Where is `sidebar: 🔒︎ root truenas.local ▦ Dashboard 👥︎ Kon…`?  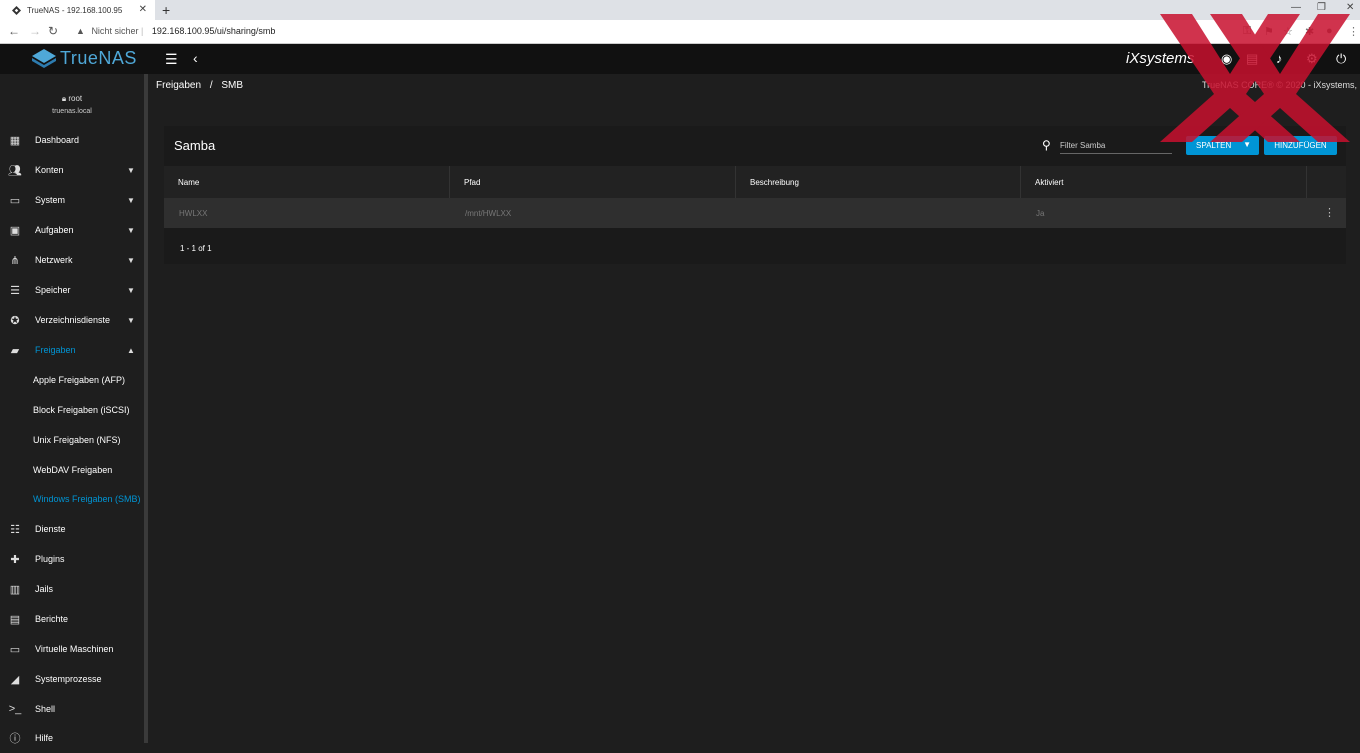 sidebar: 🔒︎ root truenas.local ▦ Dashboard 👥︎ Kon… is located at coordinates (72, 409).